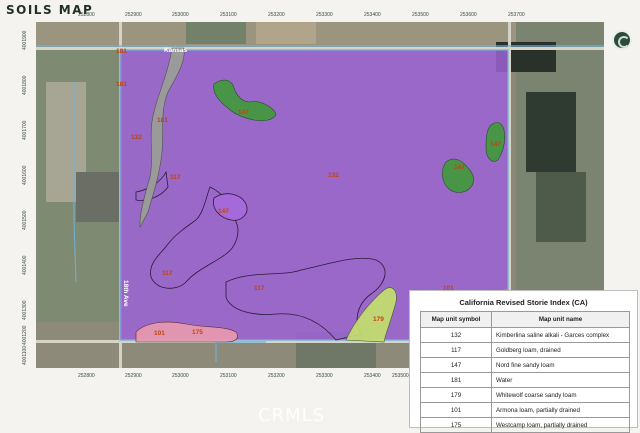 The image size is (640, 433). What do you see at coordinates (456, 335) in the screenshot?
I see `legend-symbol: 132` at bounding box center [456, 335].